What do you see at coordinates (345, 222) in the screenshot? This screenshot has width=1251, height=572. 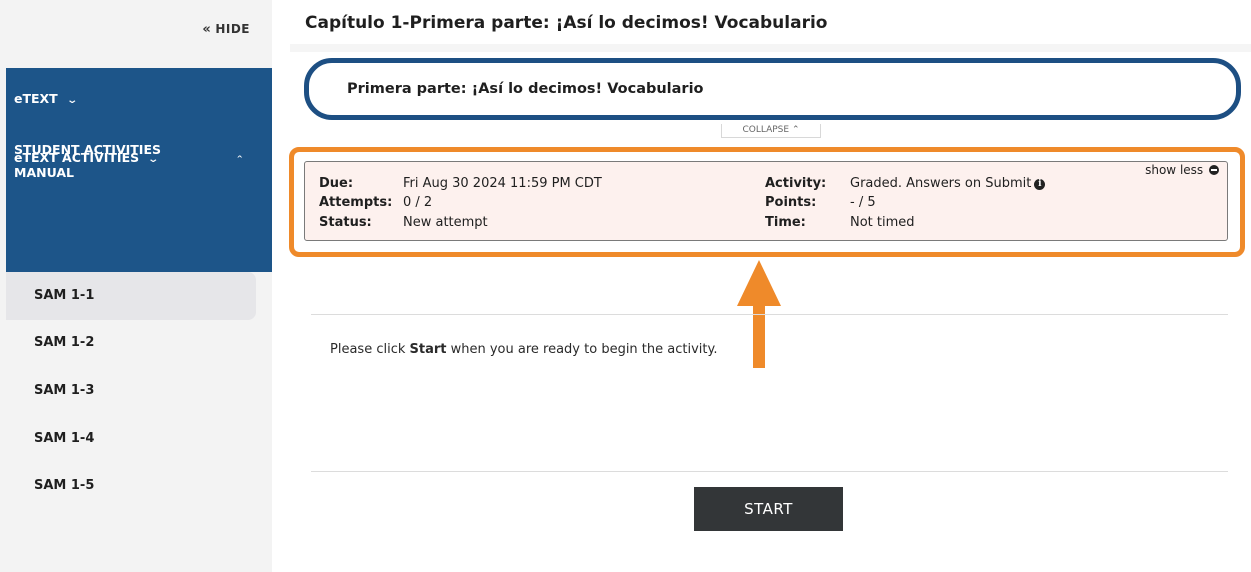 I see `status-label: Status:` at bounding box center [345, 222].